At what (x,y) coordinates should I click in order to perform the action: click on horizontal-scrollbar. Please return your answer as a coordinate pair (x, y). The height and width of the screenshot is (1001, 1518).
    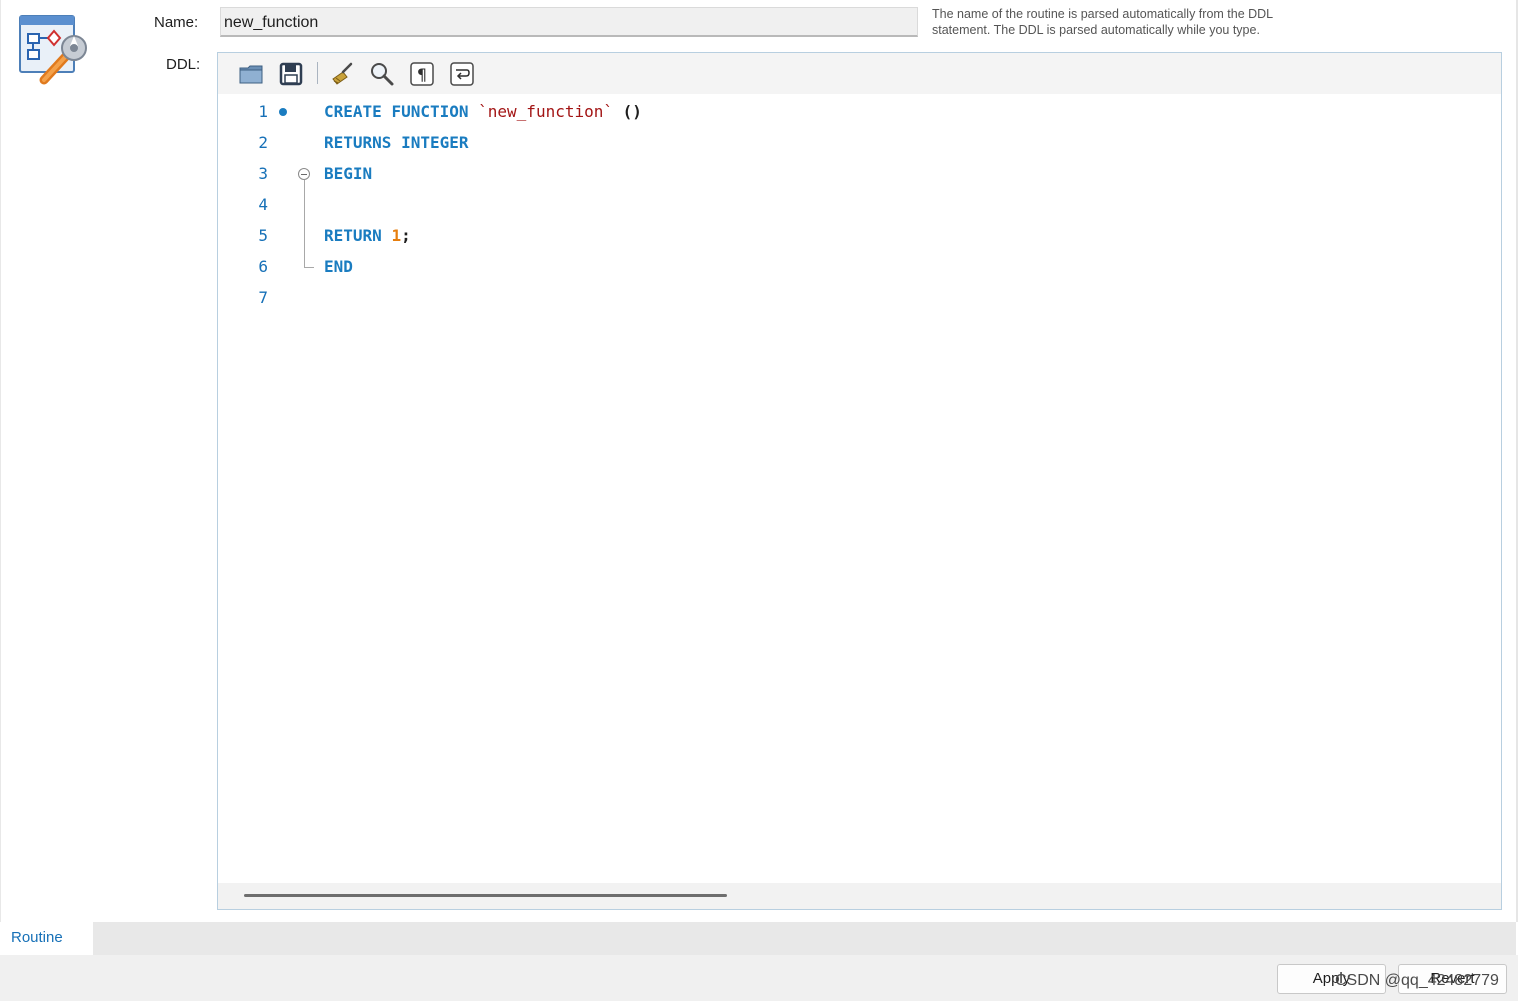
    Looking at the image, I should click on (859, 896).